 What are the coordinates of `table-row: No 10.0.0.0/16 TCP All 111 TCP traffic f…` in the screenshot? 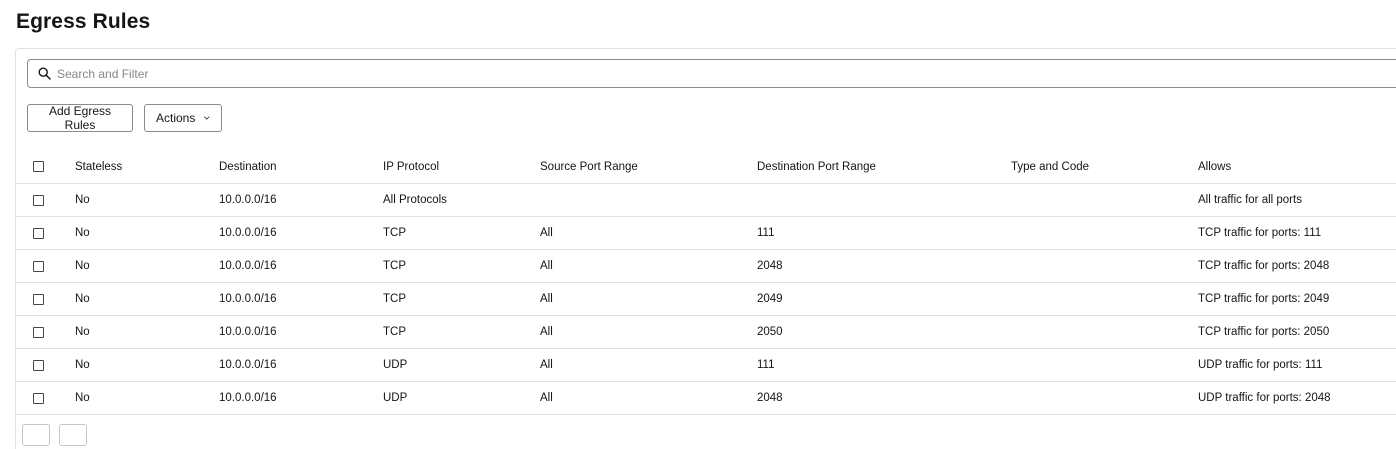 It's located at (706, 233).